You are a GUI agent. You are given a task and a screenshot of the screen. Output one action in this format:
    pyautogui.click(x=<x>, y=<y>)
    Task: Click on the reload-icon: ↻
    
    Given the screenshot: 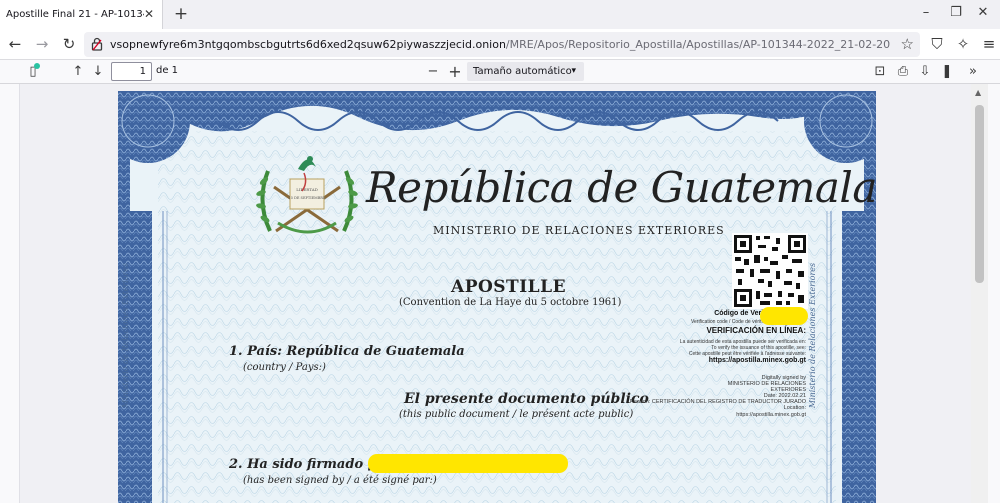 What is the action you would take?
    pyautogui.click(x=69, y=44)
    